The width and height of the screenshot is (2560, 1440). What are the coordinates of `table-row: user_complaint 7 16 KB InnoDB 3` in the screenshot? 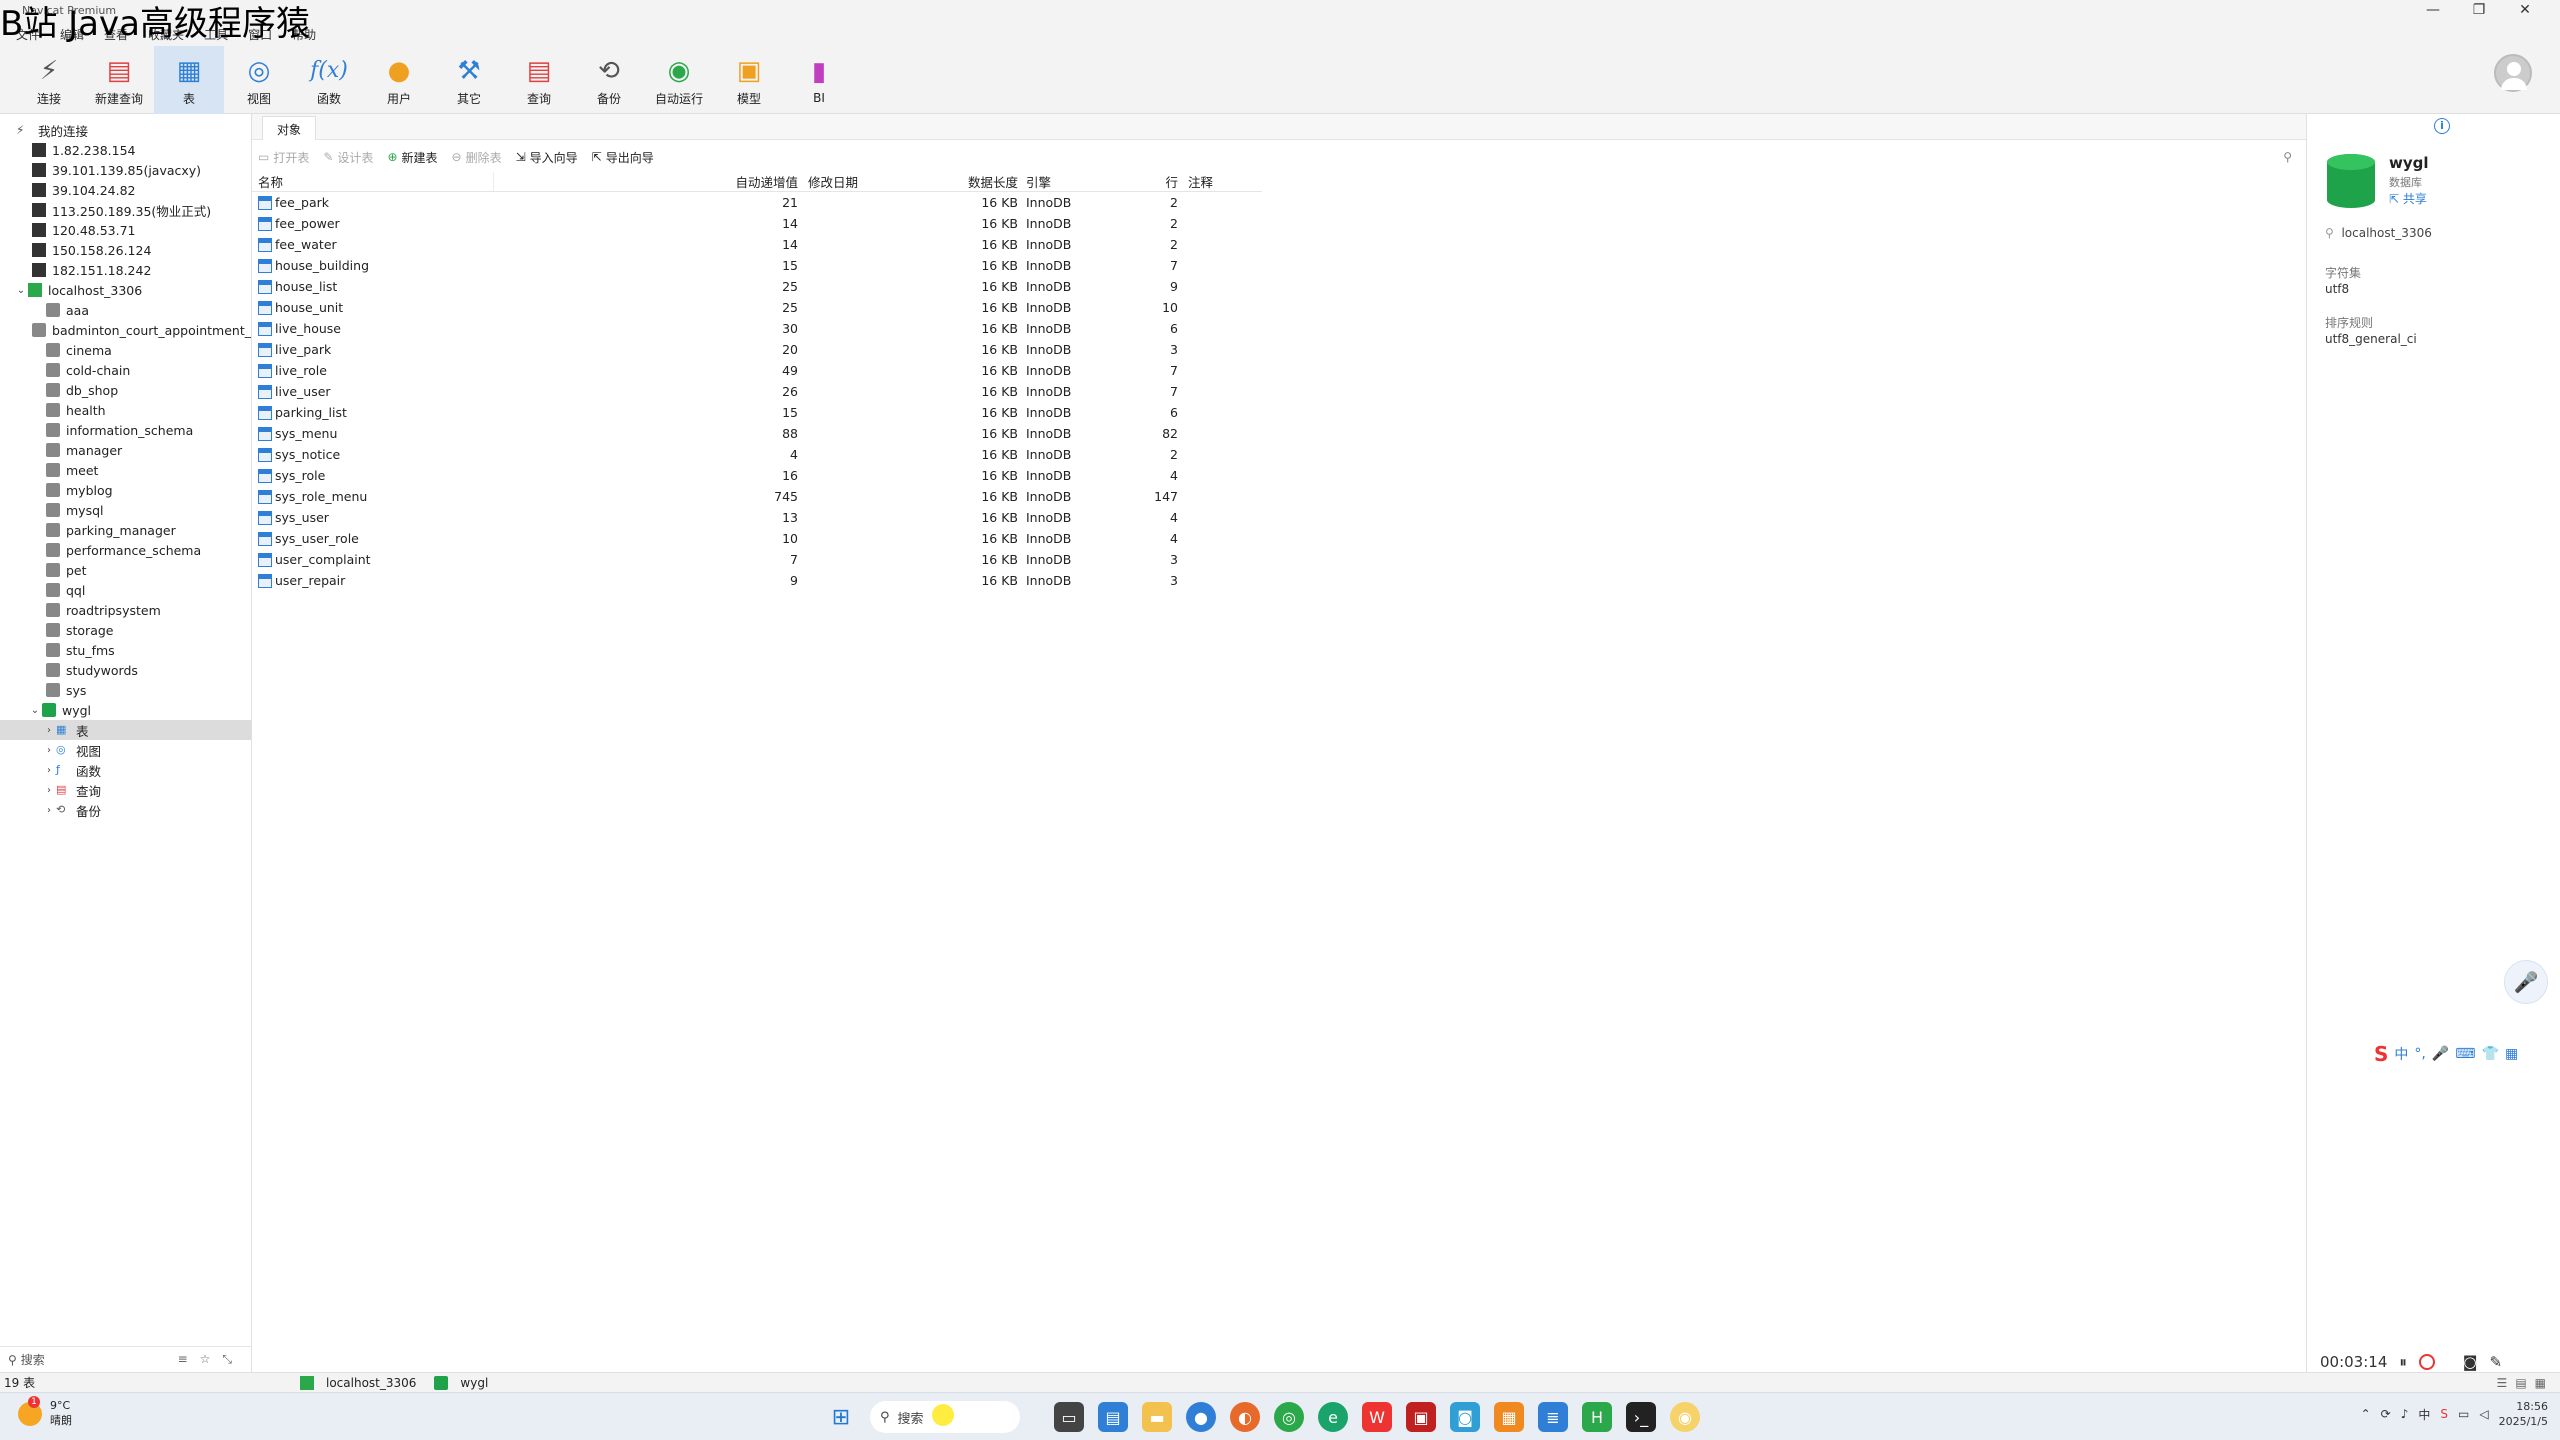 It's located at (757, 559).